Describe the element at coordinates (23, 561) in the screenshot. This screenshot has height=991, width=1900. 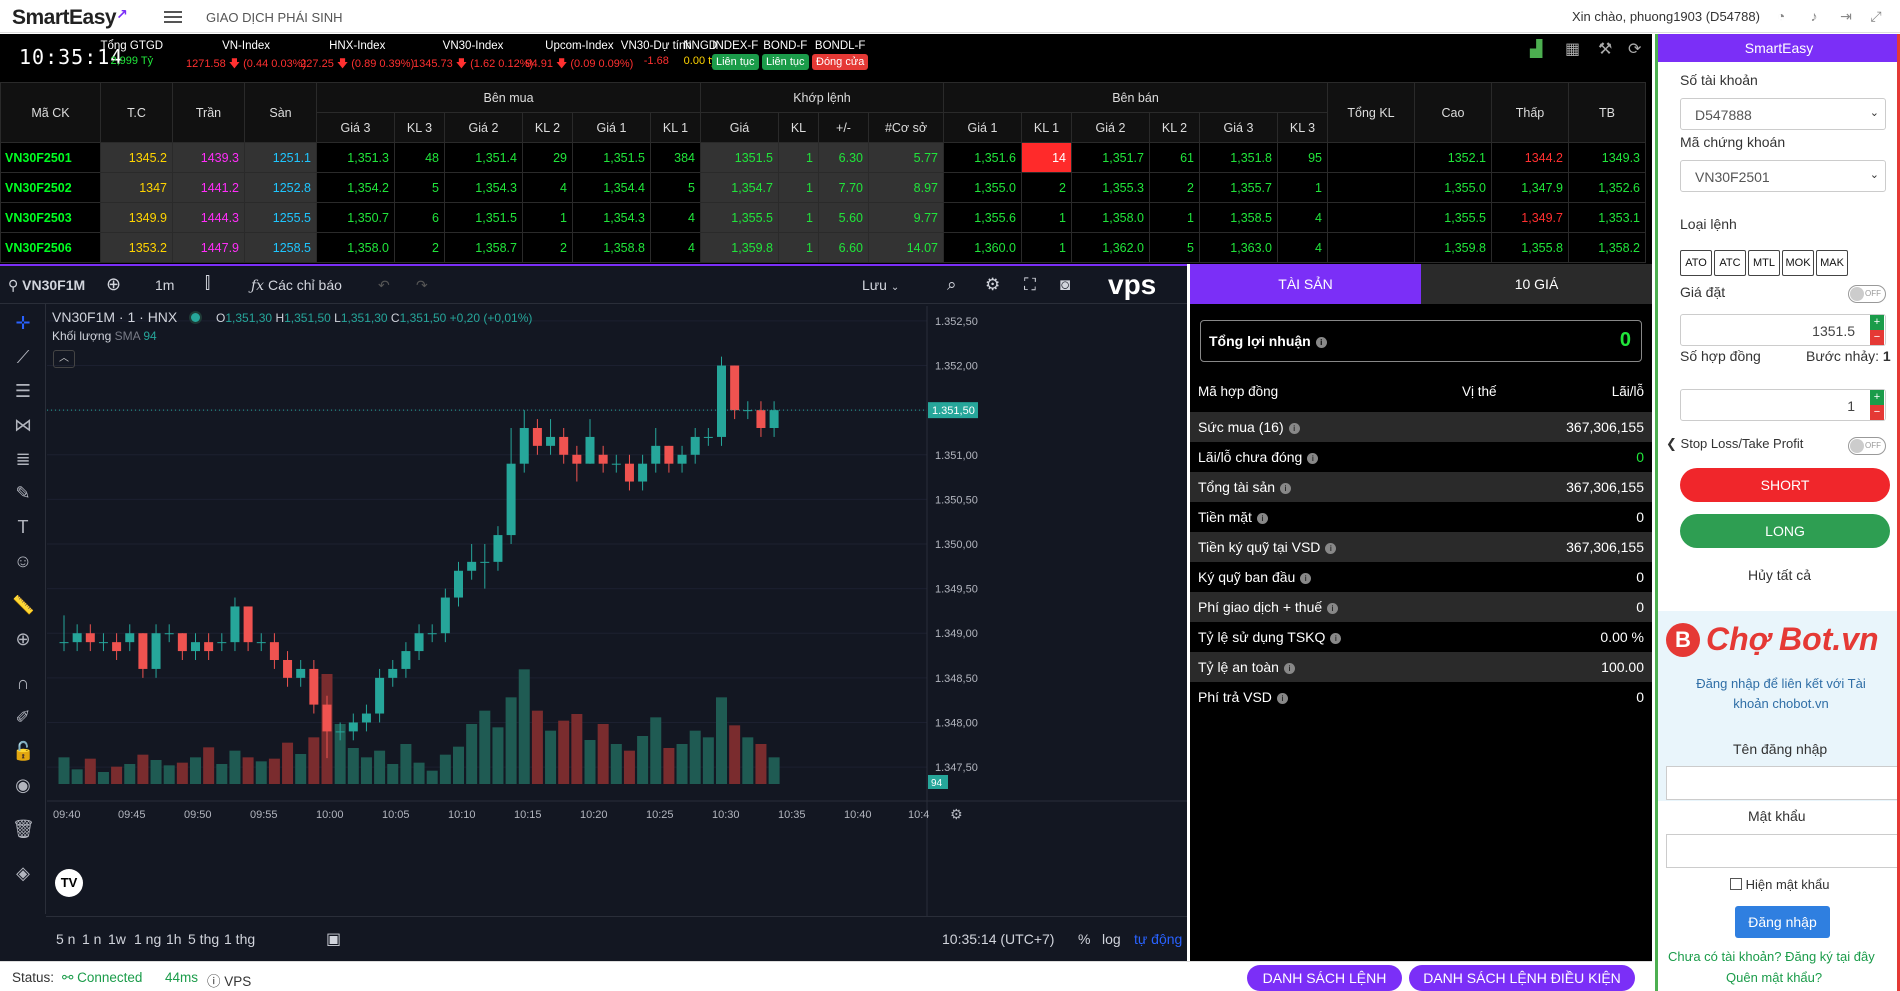
I see `emoji-icon: ☺` at that location.